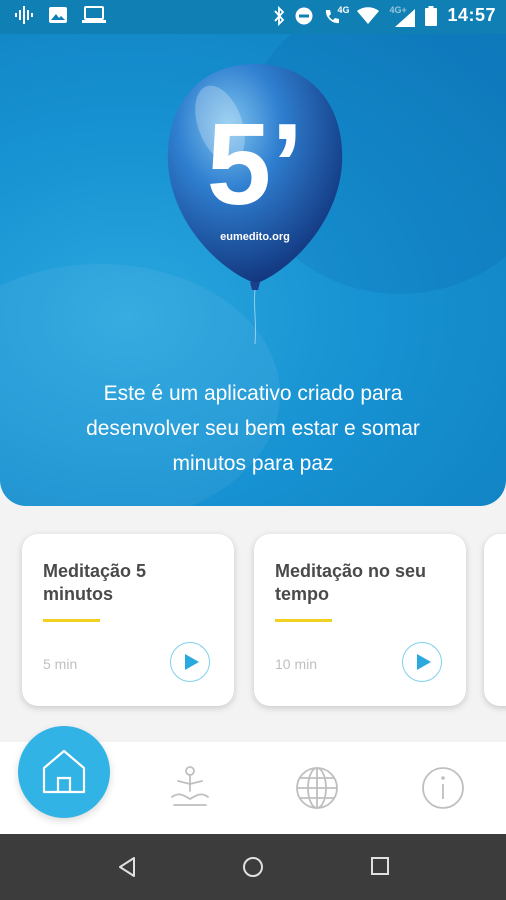  What do you see at coordinates (78, 594) in the screenshot?
I see `card-title-line: minutos` at bounding box center [78, 594].